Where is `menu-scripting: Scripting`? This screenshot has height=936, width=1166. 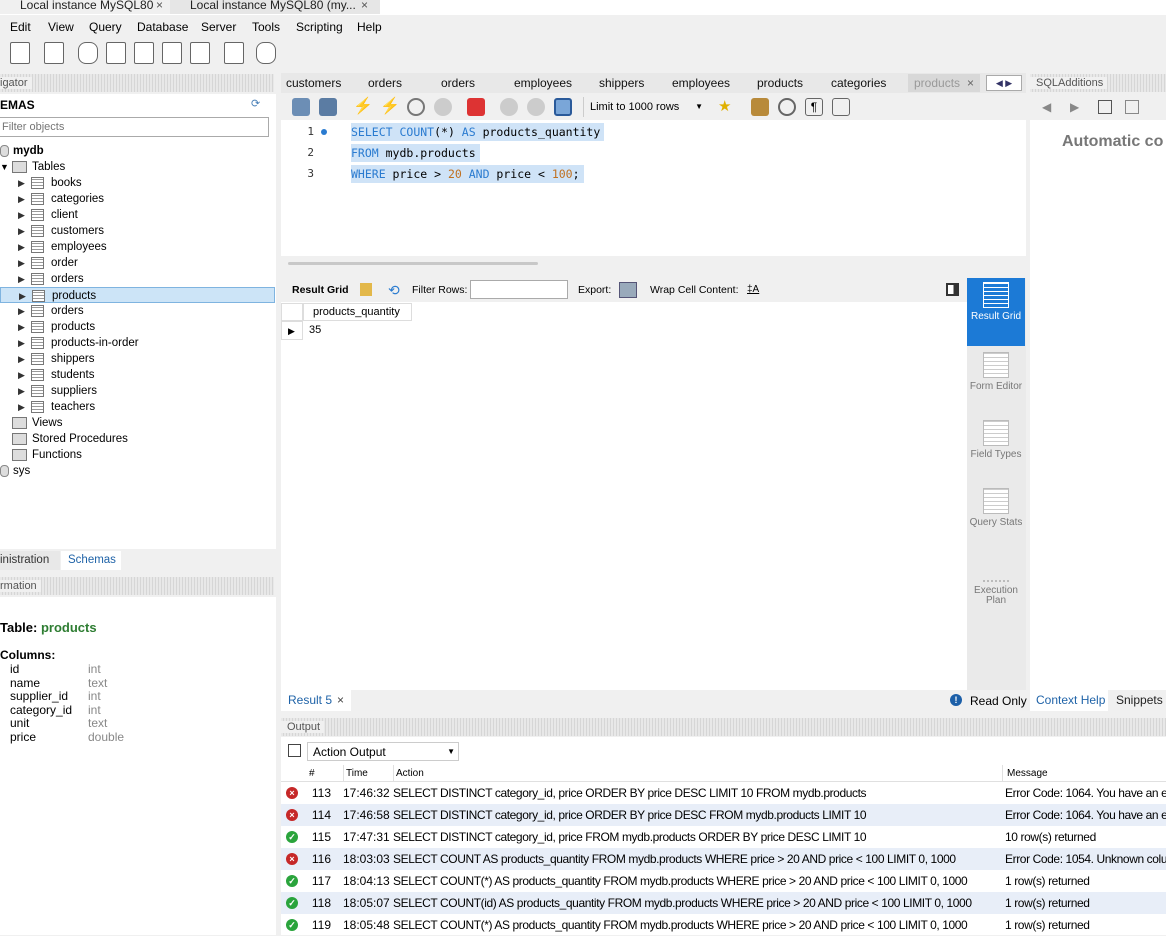
menu-scripting: Scripting is located at coordinates (319, 27).